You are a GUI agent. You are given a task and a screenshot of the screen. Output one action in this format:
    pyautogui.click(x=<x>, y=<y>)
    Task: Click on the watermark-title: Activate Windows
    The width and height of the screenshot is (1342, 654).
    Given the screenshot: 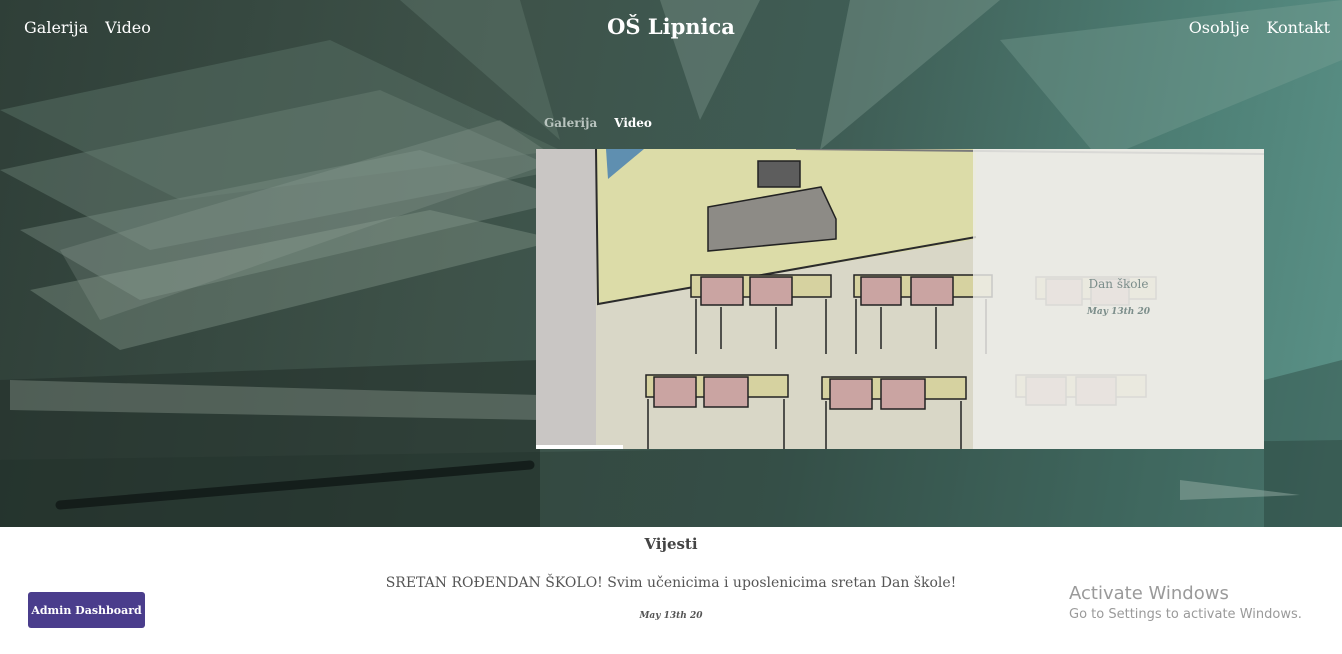 What is the action you would take?
    pyautogui.click(x=1149, y=593)
    